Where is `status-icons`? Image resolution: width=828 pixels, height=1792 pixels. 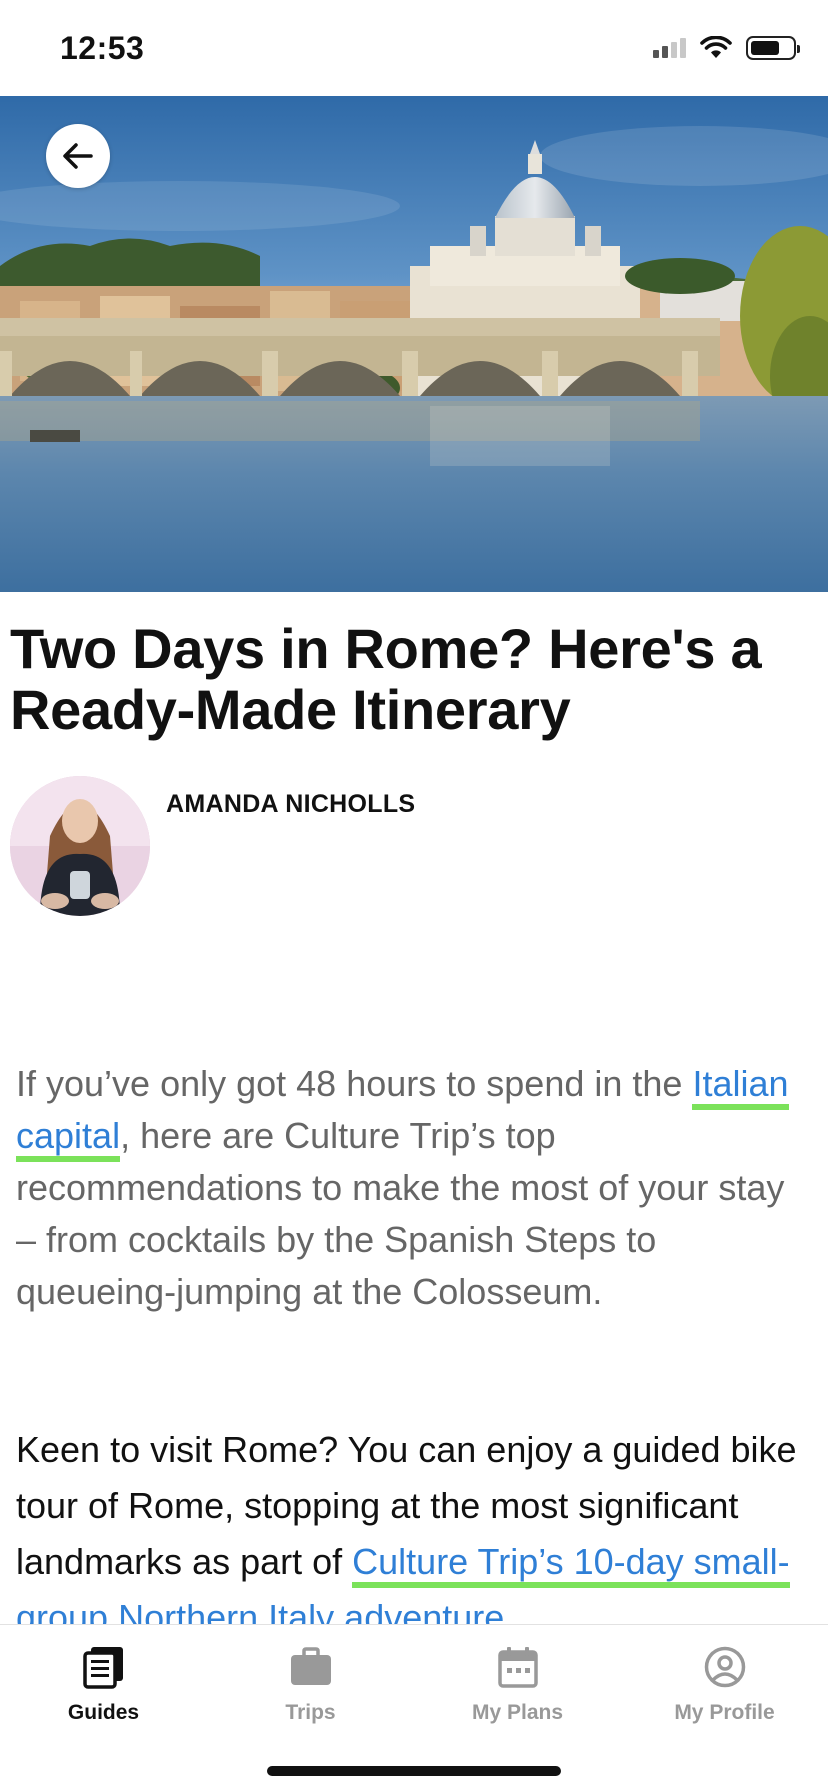
status-icons is located at coordinates (726, 48).